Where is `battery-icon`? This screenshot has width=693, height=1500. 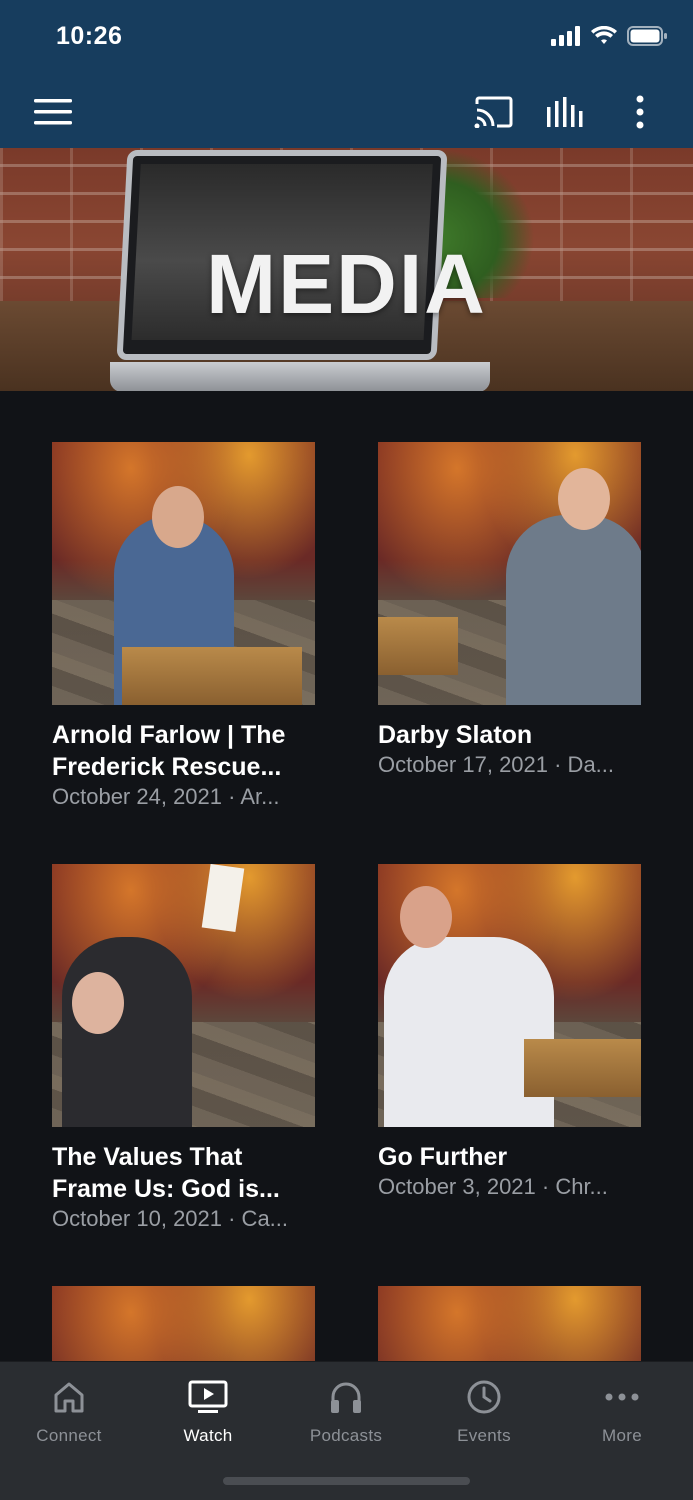 battery-icon is located at coordinates (647, 38).